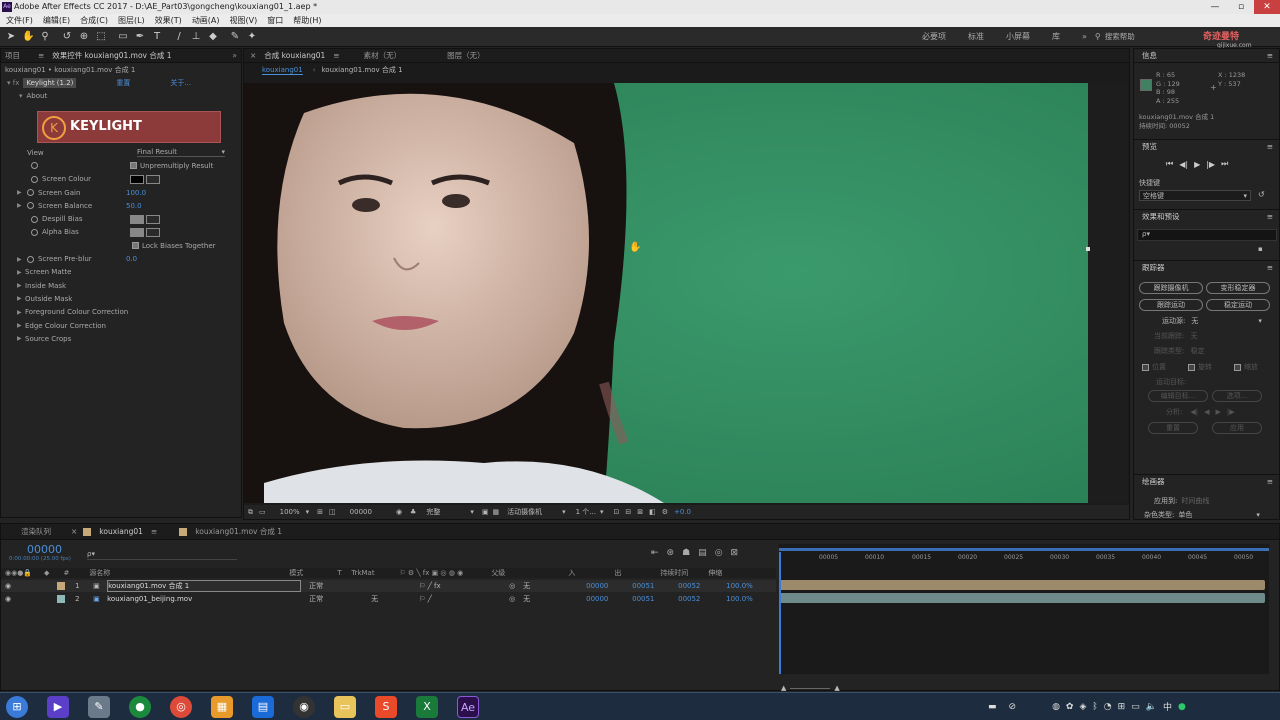  I want to click on network-icon: ◈, so click(1082, 707).